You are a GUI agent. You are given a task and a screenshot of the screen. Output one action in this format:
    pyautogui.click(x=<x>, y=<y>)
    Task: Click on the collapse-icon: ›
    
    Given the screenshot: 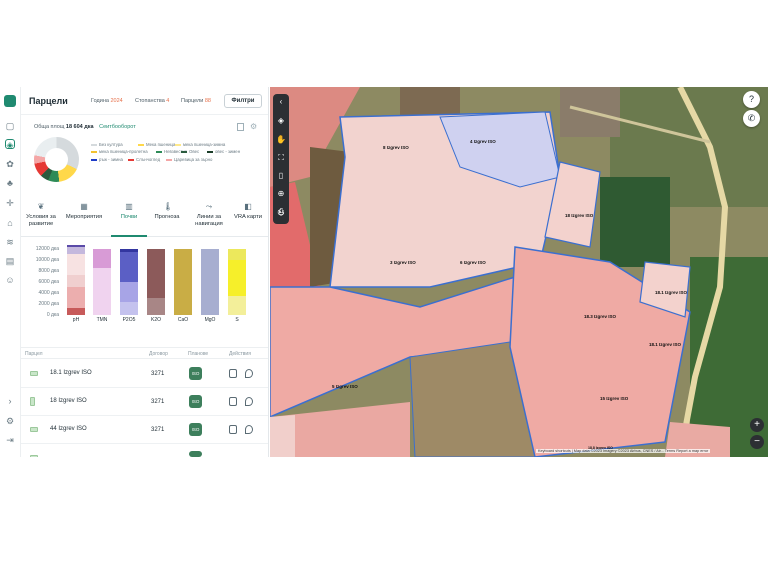 What is the action you would take?
    pyautogui.click(x=10, y=401)
    